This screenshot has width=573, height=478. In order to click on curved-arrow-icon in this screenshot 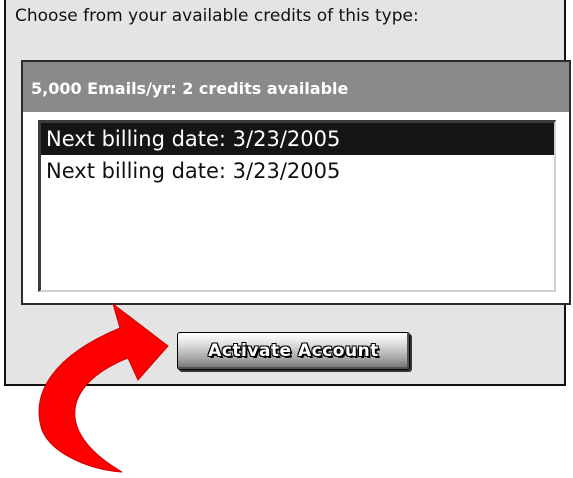, I will do `click(103, 387)`.